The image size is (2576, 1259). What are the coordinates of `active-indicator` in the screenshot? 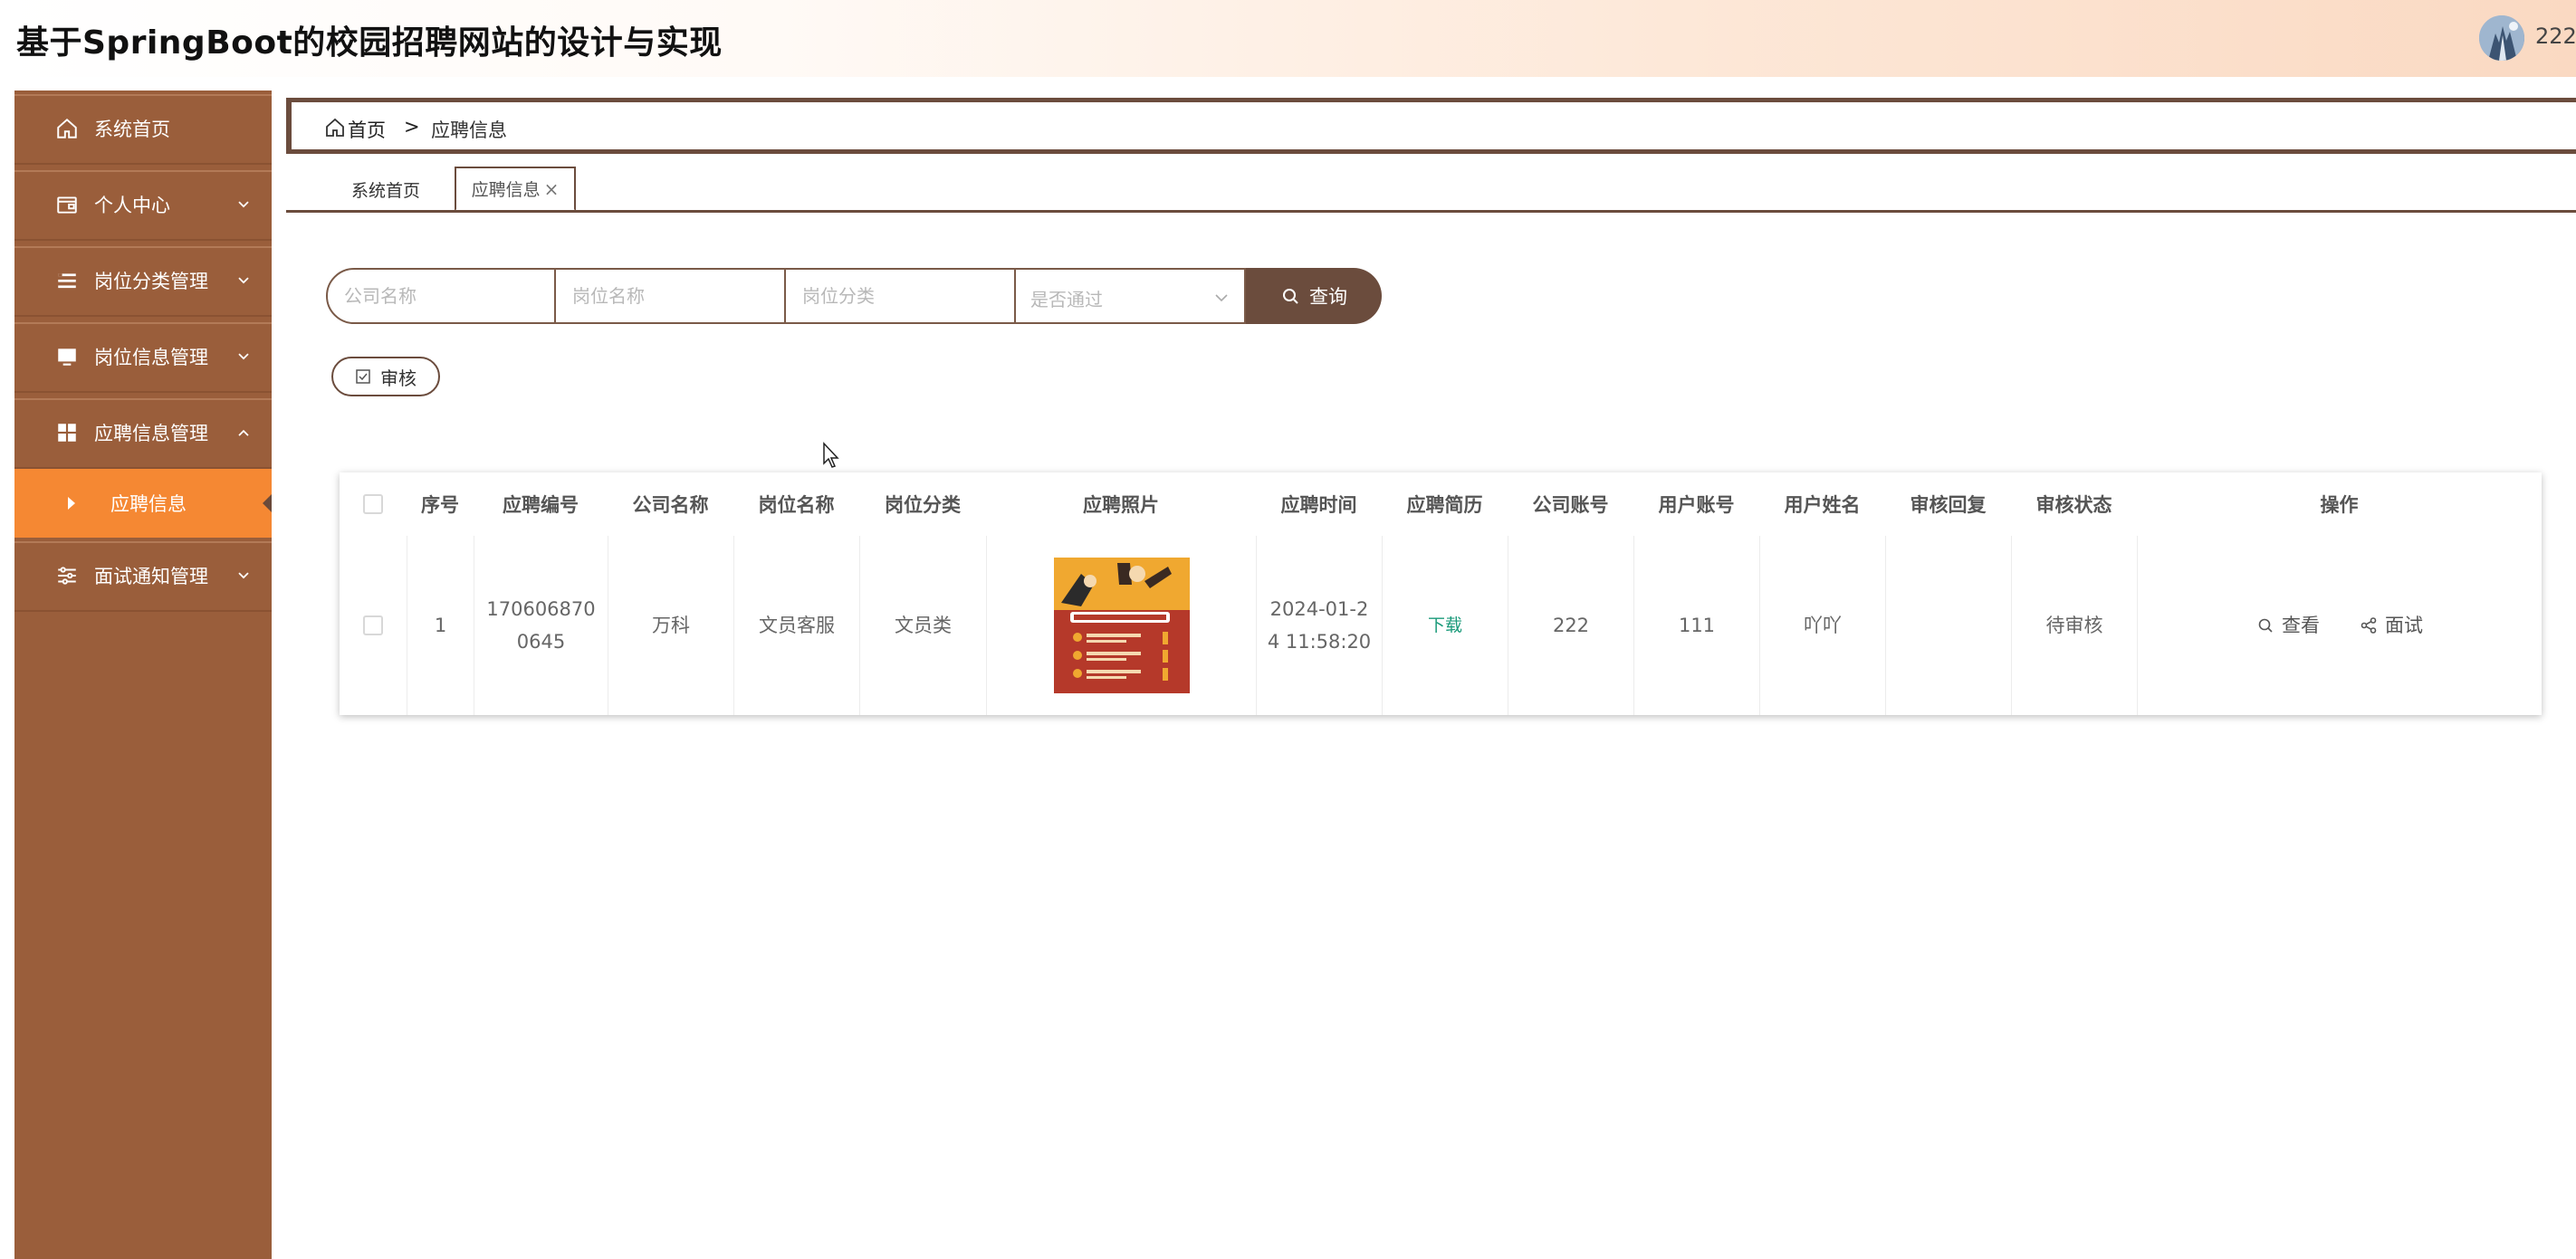 It's located at (267, 503).